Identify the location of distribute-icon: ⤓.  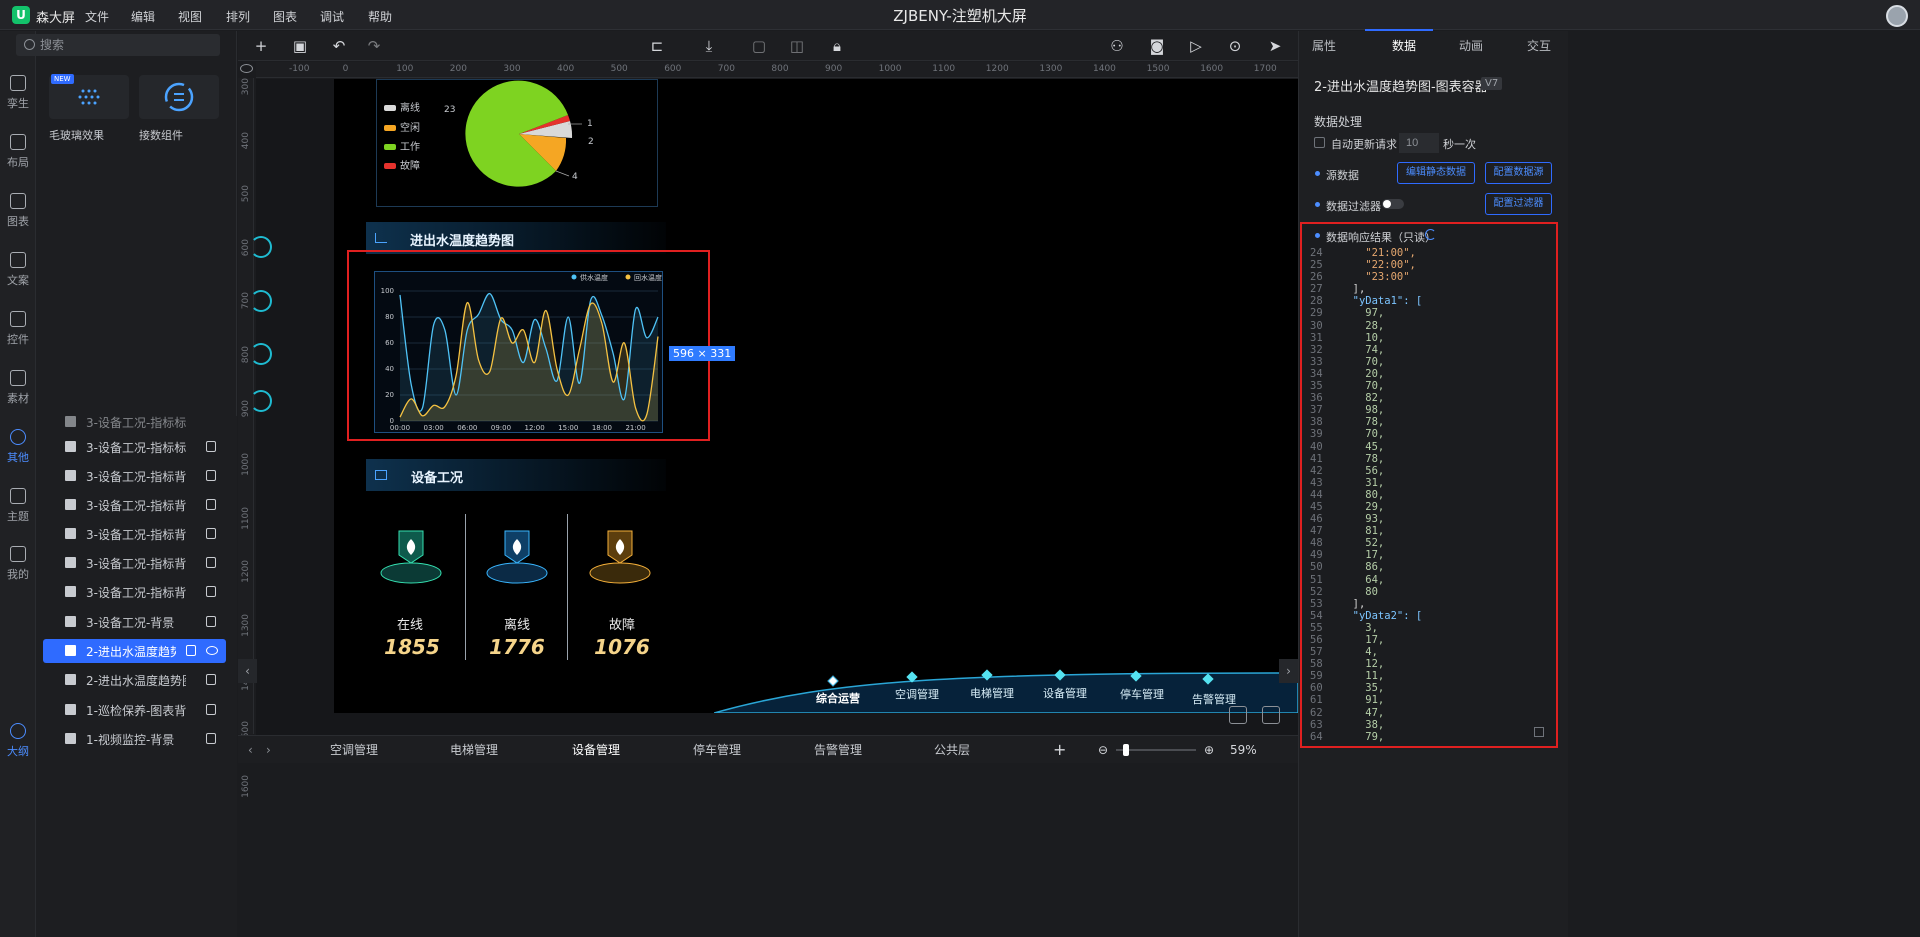
(709, 46).